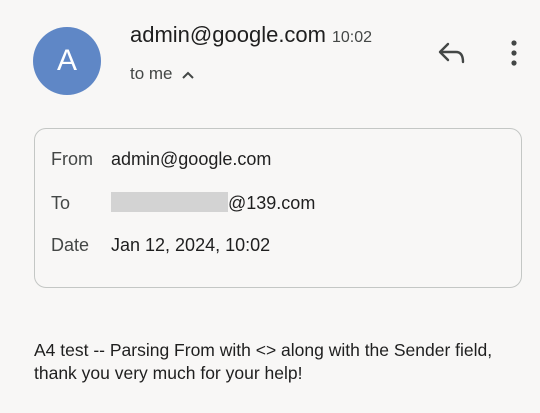 The width and height of the screenshot is (540, 413). What do you see at coordinates (452, 53) in the screenshot?
I see `reply-icon` at bounding box center [452, 53].